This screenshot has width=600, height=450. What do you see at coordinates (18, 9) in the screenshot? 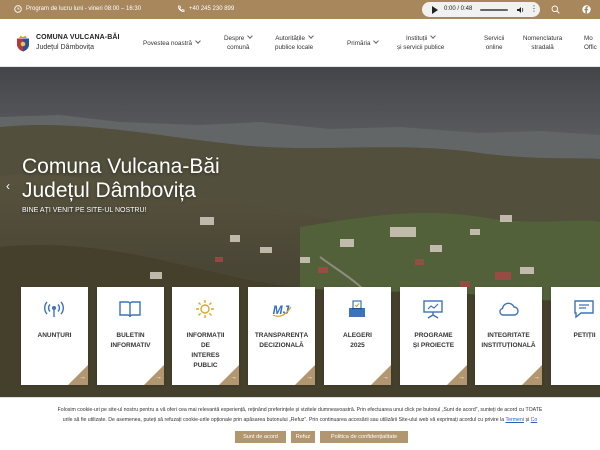
I see `clock-icon` at bounding box center [18, 9].